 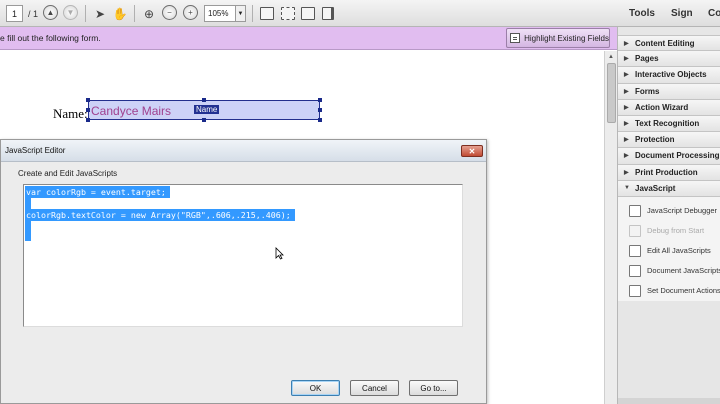 I want to click on dialog-title-bar: JavaScript Editor ✕, so click(x=243, y=151).